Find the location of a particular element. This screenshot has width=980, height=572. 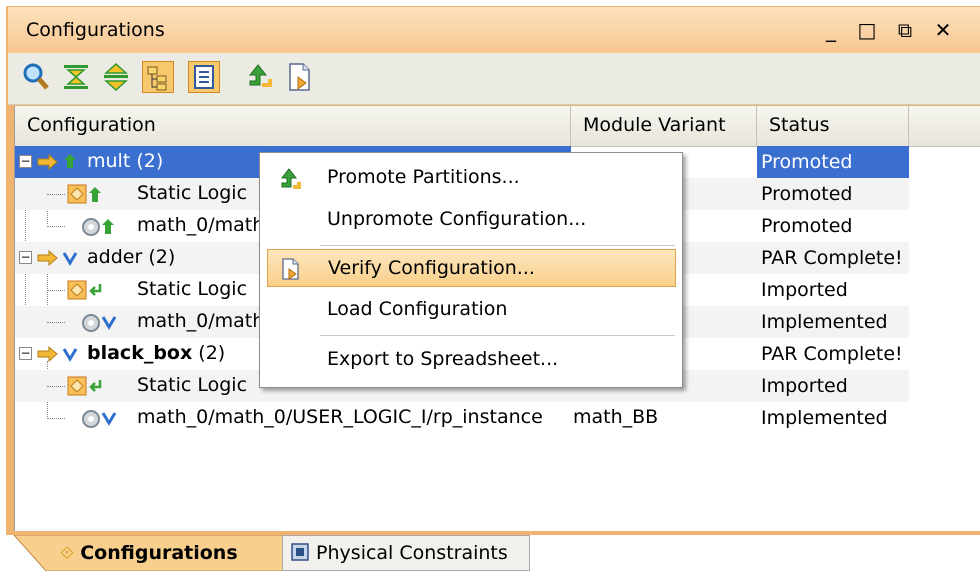

expand-all-icon is located at coordinates (116, 77).